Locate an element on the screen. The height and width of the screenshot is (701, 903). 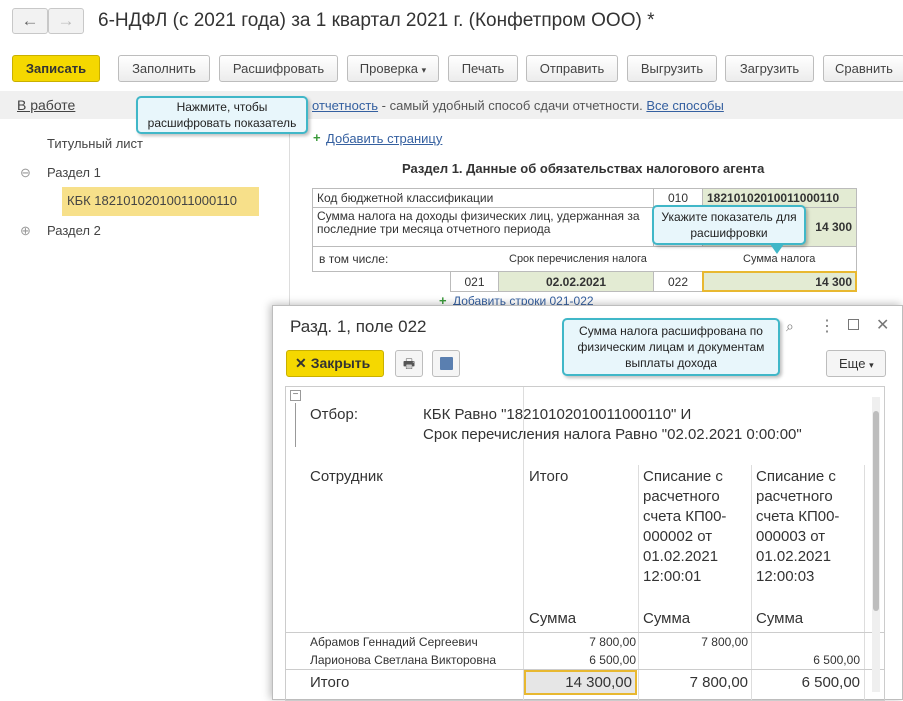
sum-value-cell: 14 300 is located at coordinates (779, 281).